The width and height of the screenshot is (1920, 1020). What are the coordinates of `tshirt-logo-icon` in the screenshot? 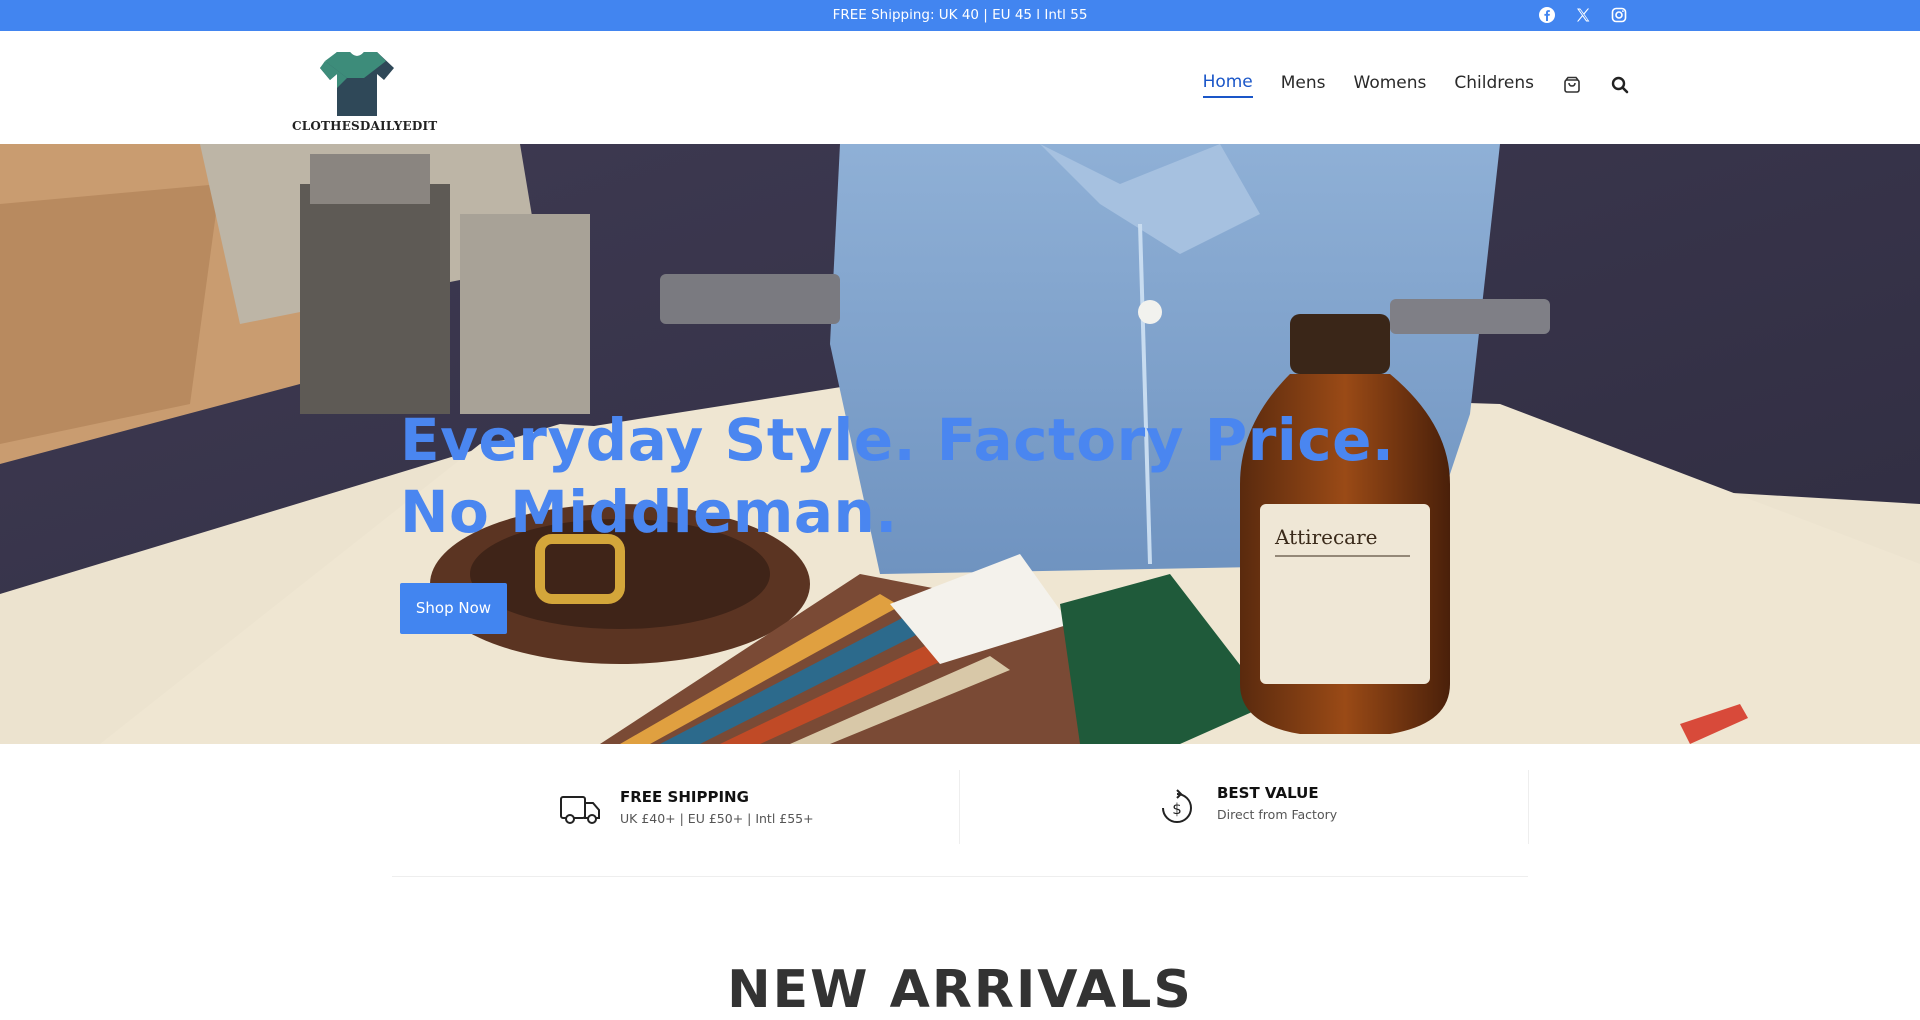 It's located at (357, 84).